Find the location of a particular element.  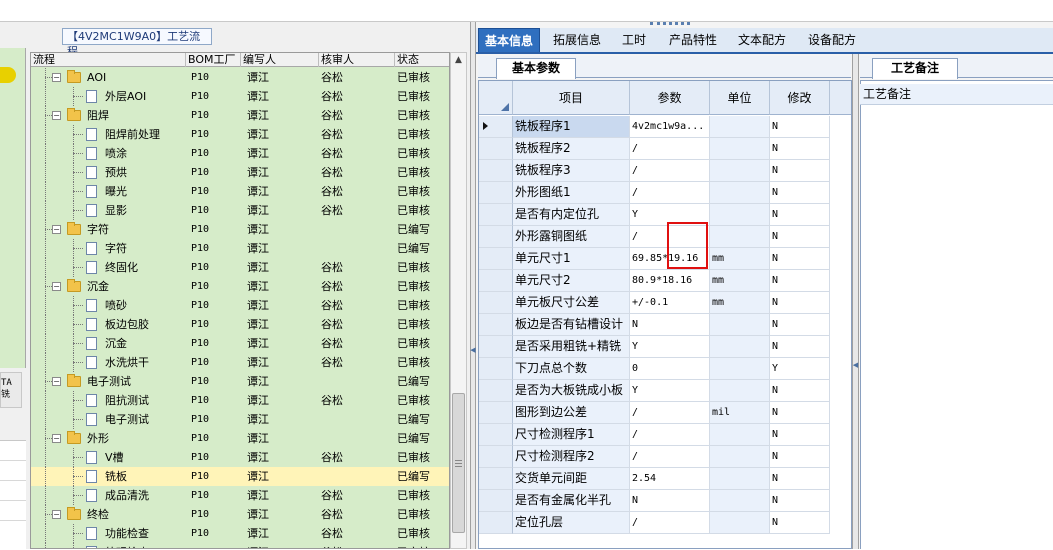

tree-row: − AOI P10 谭江 谷松 已审核 is located at coordinates (240, 77).